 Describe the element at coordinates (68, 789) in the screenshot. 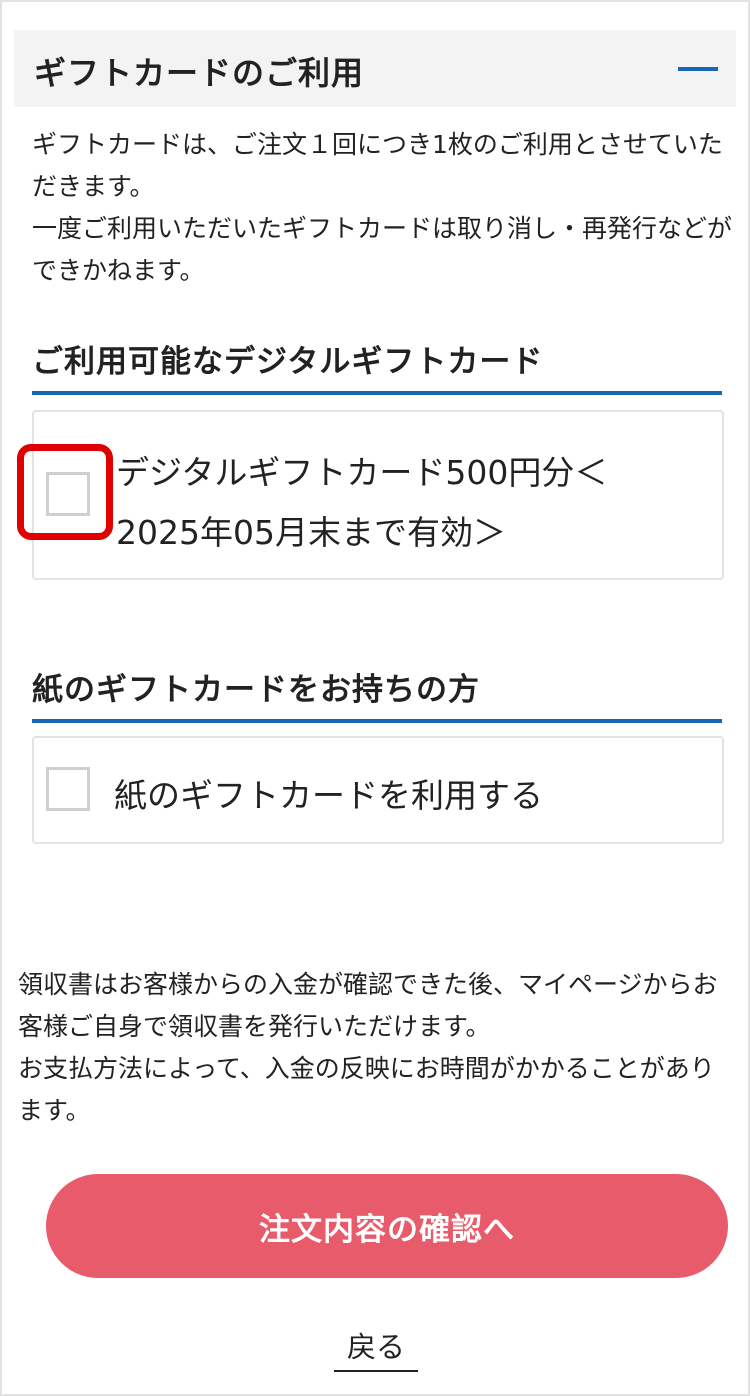

I see `paper-gift-card-checkbox` at that location.